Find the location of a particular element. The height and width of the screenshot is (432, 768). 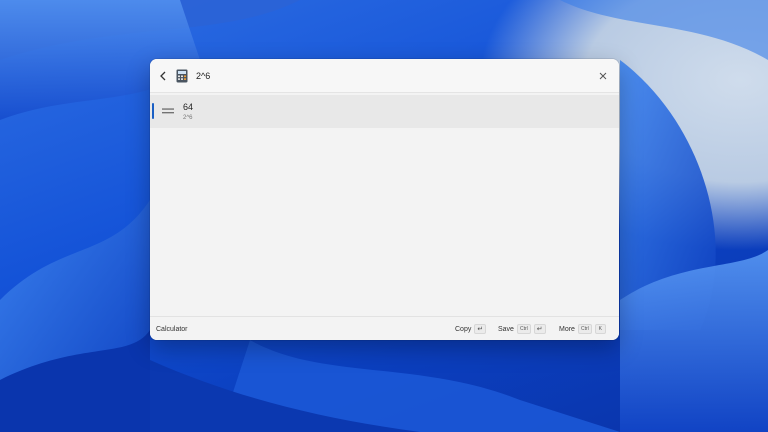

chevron-left-icon is located at coordinates (163, 75).